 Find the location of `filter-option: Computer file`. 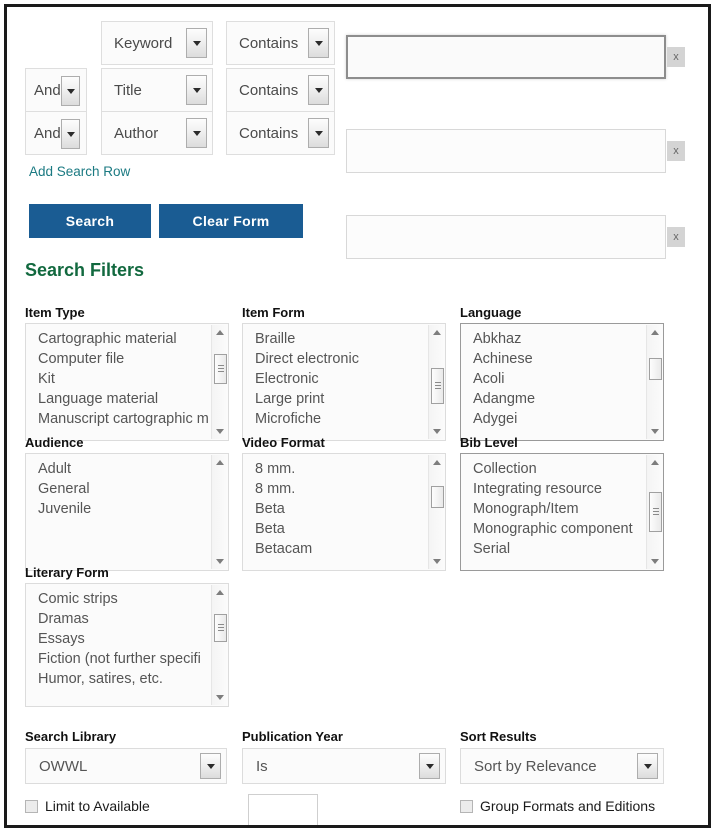

filter-option: Computer file is located at coordinates (127, 359).